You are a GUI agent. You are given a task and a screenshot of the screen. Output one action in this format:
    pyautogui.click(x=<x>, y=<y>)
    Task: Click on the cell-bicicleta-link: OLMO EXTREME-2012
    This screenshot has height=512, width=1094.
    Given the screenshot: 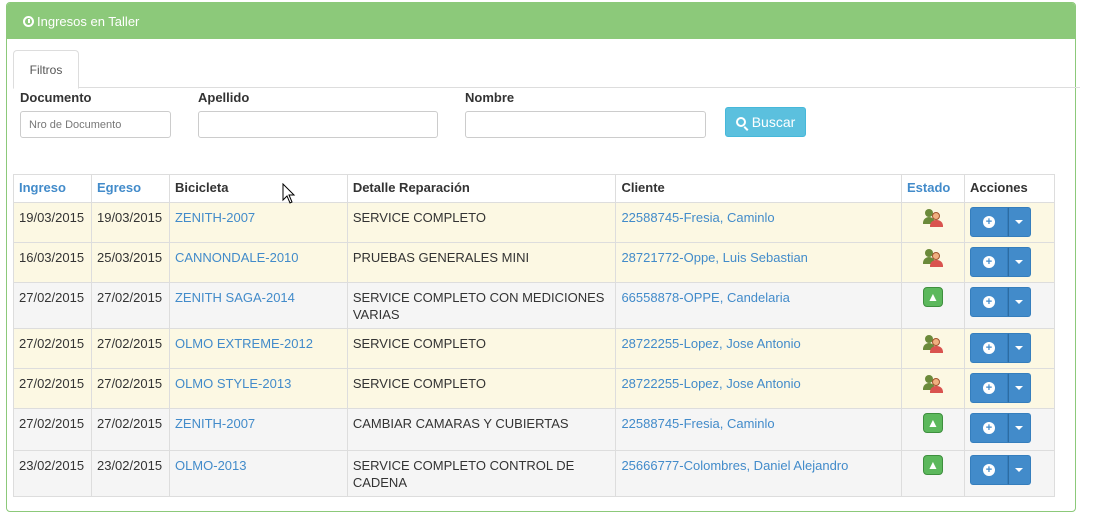 What is the action you would take?
    pyautogui.click(x=258, y=348)
    